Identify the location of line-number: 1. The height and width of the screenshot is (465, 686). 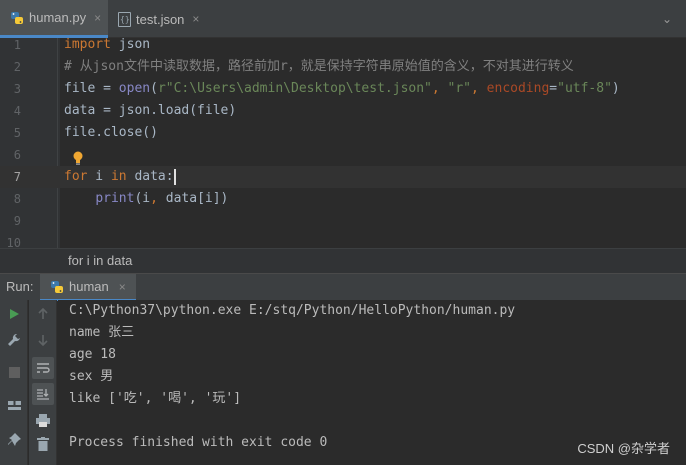
(17, 45).